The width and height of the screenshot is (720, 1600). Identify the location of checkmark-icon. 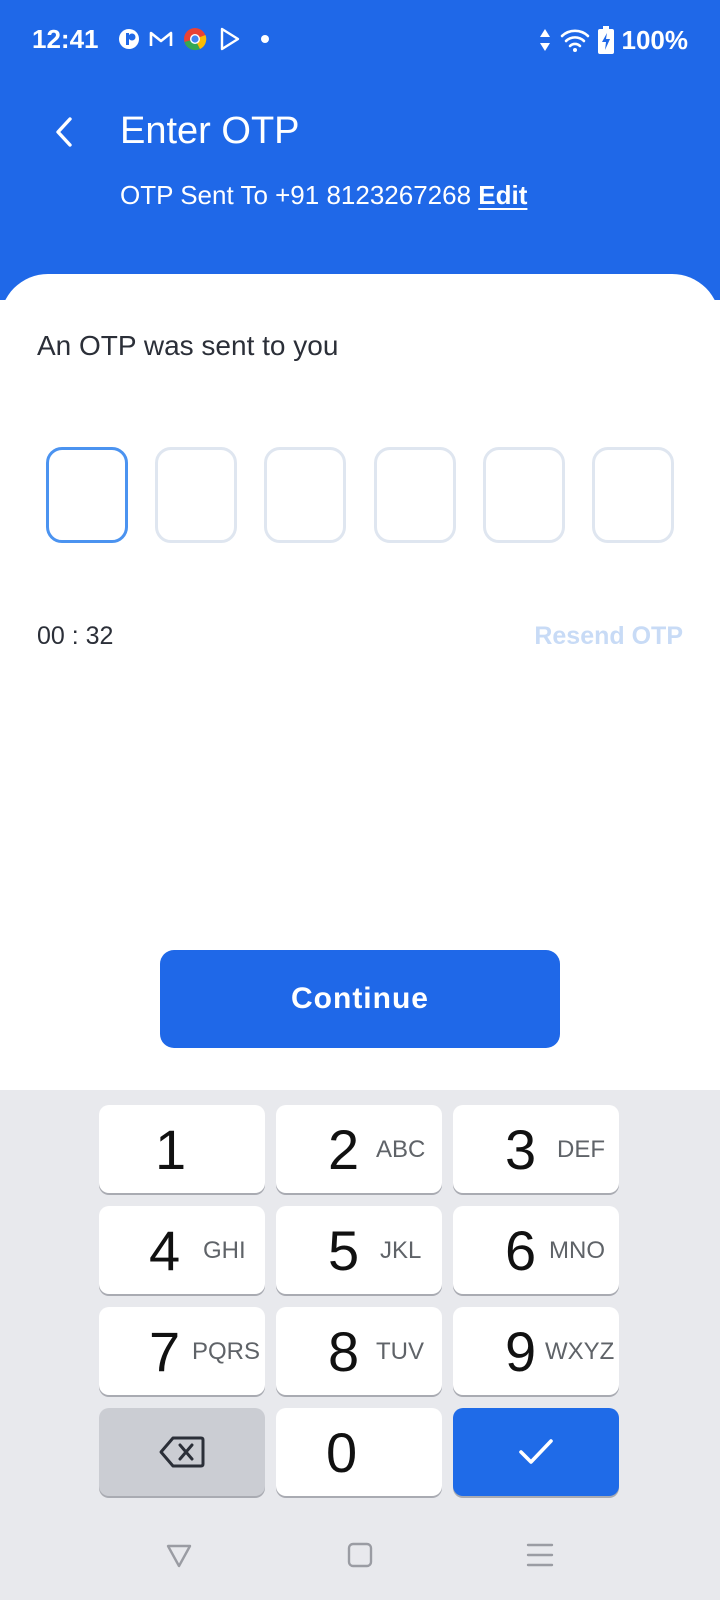
(536, 1451).